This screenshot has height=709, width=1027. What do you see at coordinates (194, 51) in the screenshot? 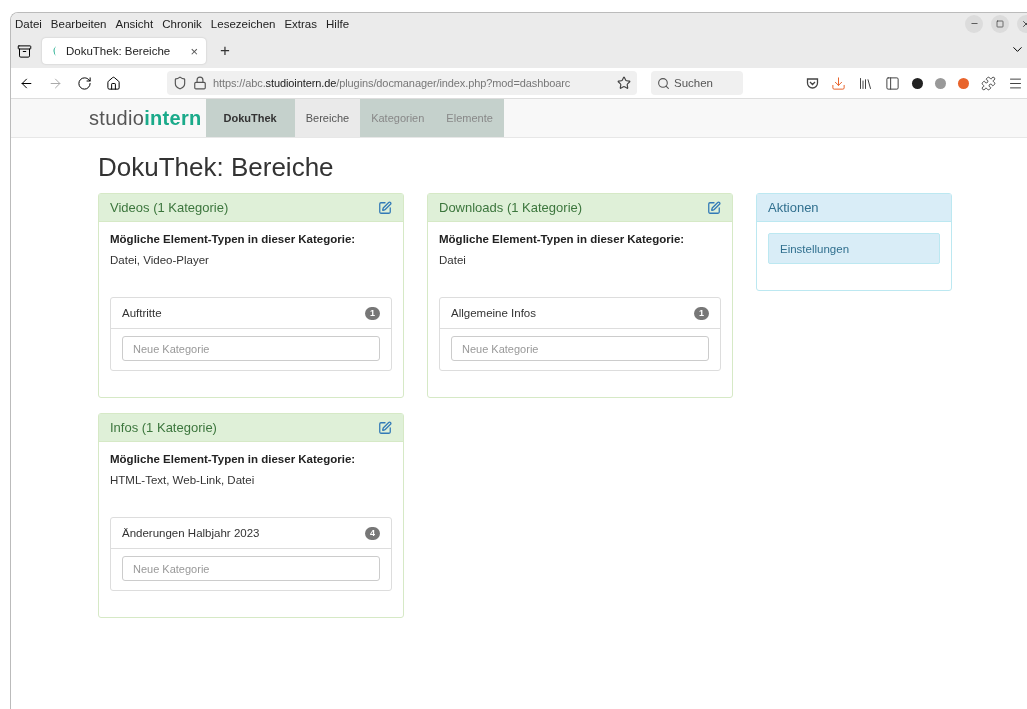
I see `tab-close-button: ×` at bounding box center [194, 51].